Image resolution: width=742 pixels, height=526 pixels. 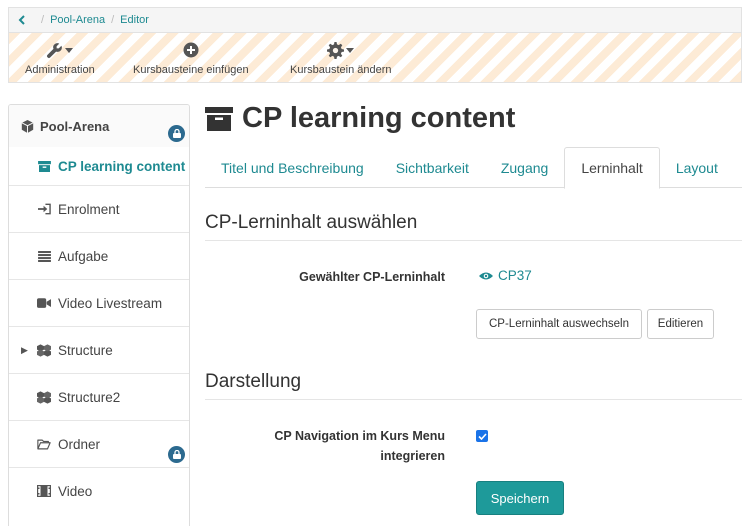 What do you see at coordinates (44, 303) in the screenshot?
I see `video-camera-icon` at bounding box center [44, 303].